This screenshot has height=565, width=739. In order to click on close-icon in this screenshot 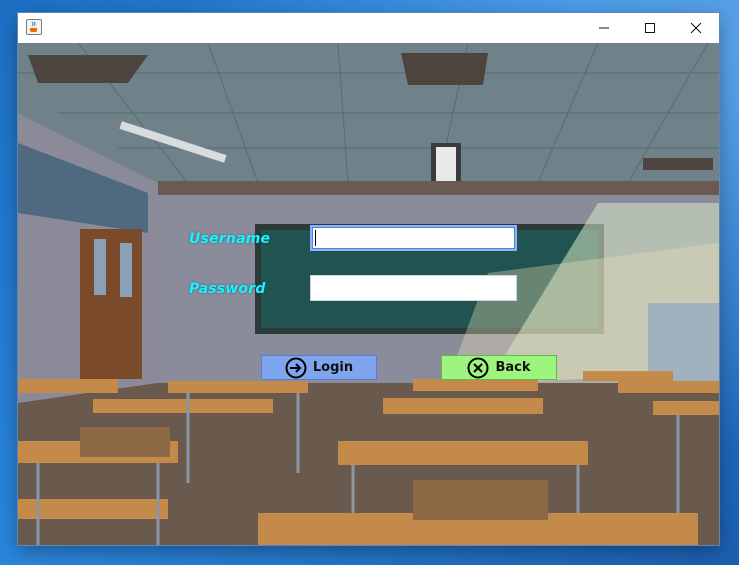, I will do `click(696, 28)`.